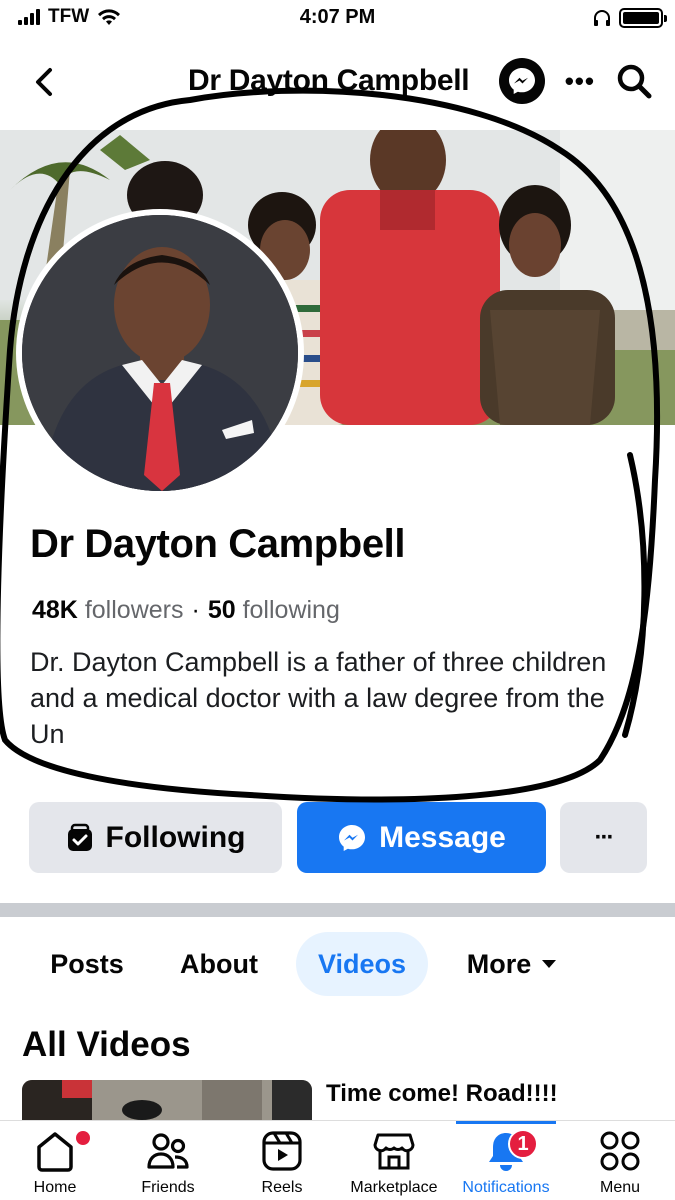 This screenshot has width=675, height=1200. What do you see at coordinates (221, 610) in the screenshot?
I see `following-count: 50` at bounding box center [221, 610].